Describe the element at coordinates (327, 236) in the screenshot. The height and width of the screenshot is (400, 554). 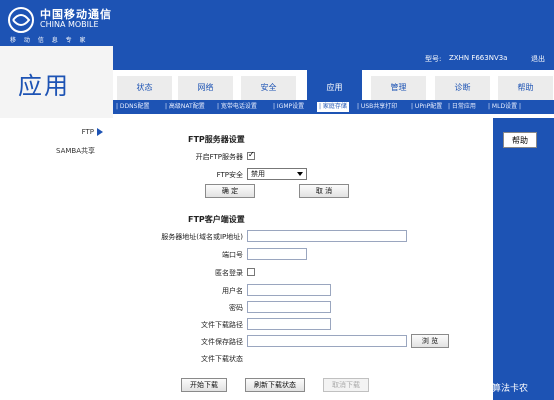
I see `server-address-input` at that location.